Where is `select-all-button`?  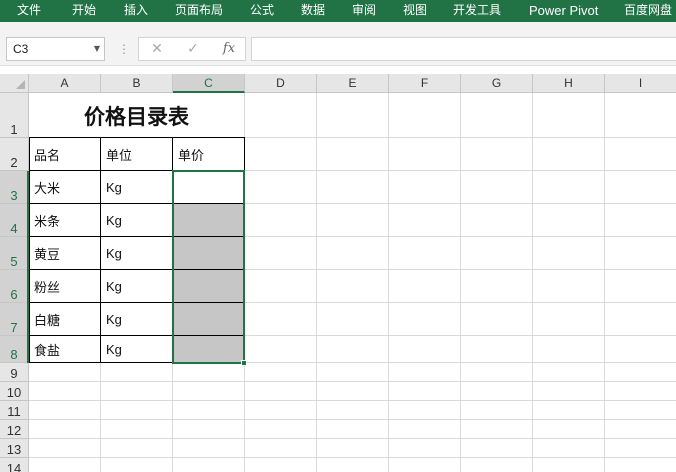 select-all-button is located at coordinates (14, 83).